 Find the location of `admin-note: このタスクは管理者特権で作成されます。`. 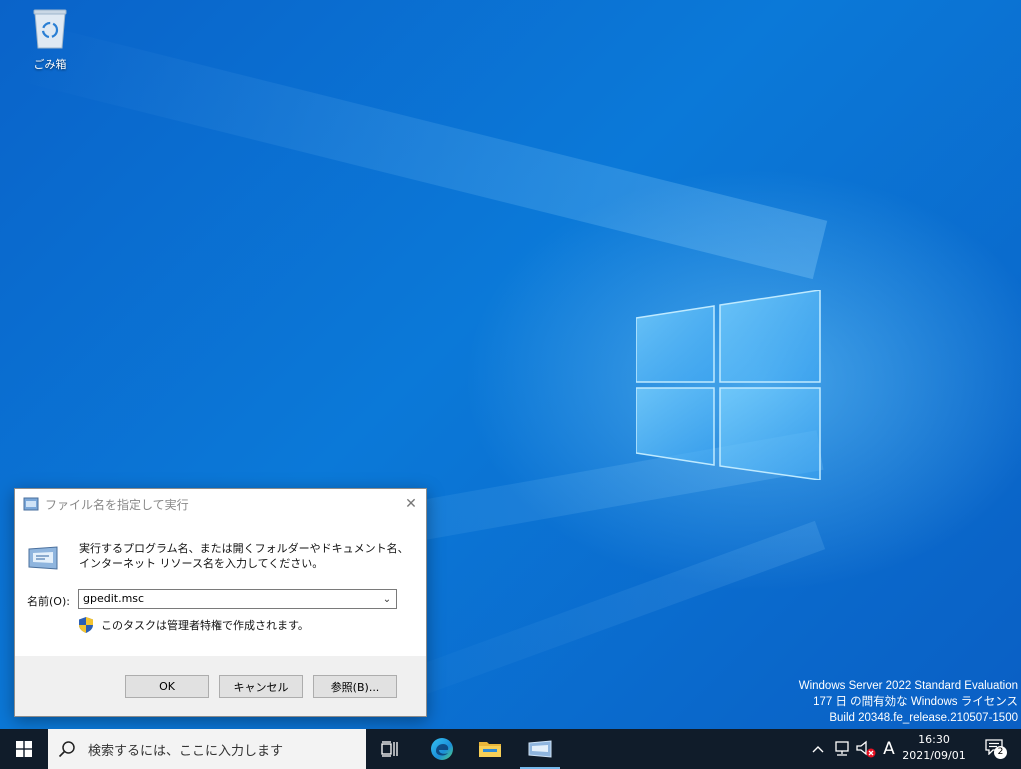

admin-note: このタスクは管理者特権で作成されます。 is located at coordinates (194, 625).